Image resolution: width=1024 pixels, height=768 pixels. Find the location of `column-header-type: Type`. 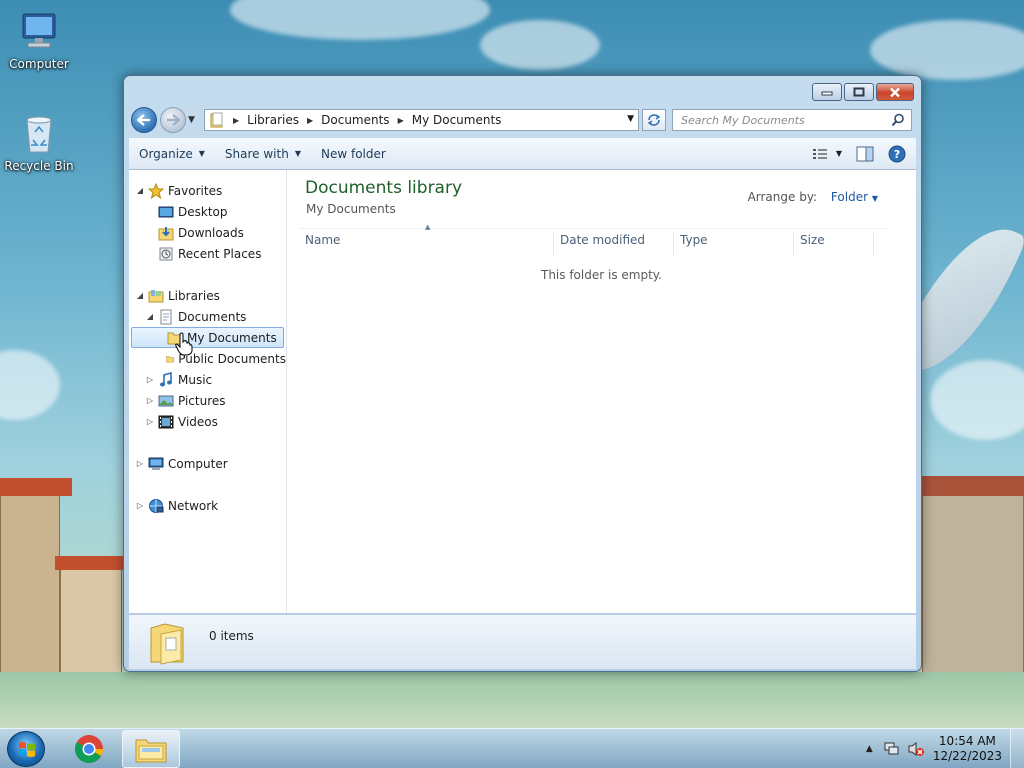

column-header-type: Type is located at coordinates (734, 244).